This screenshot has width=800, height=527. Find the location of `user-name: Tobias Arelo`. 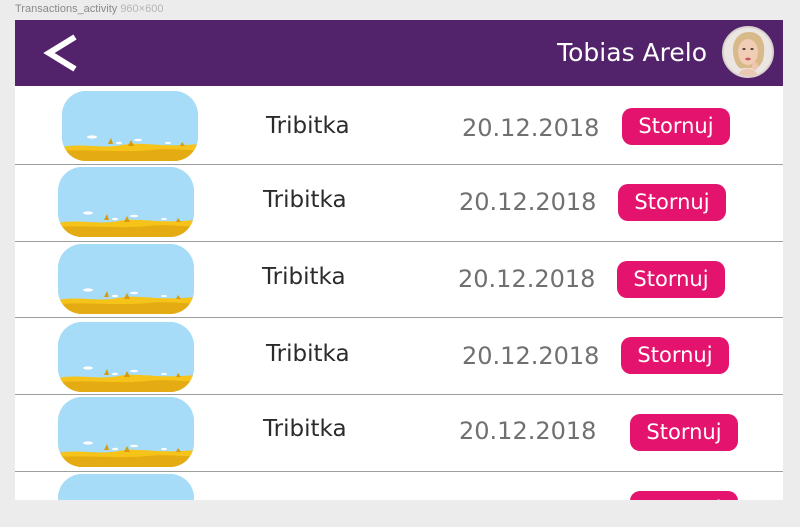

user-name: Tobias Arelo is located at coordinates (632, 52).